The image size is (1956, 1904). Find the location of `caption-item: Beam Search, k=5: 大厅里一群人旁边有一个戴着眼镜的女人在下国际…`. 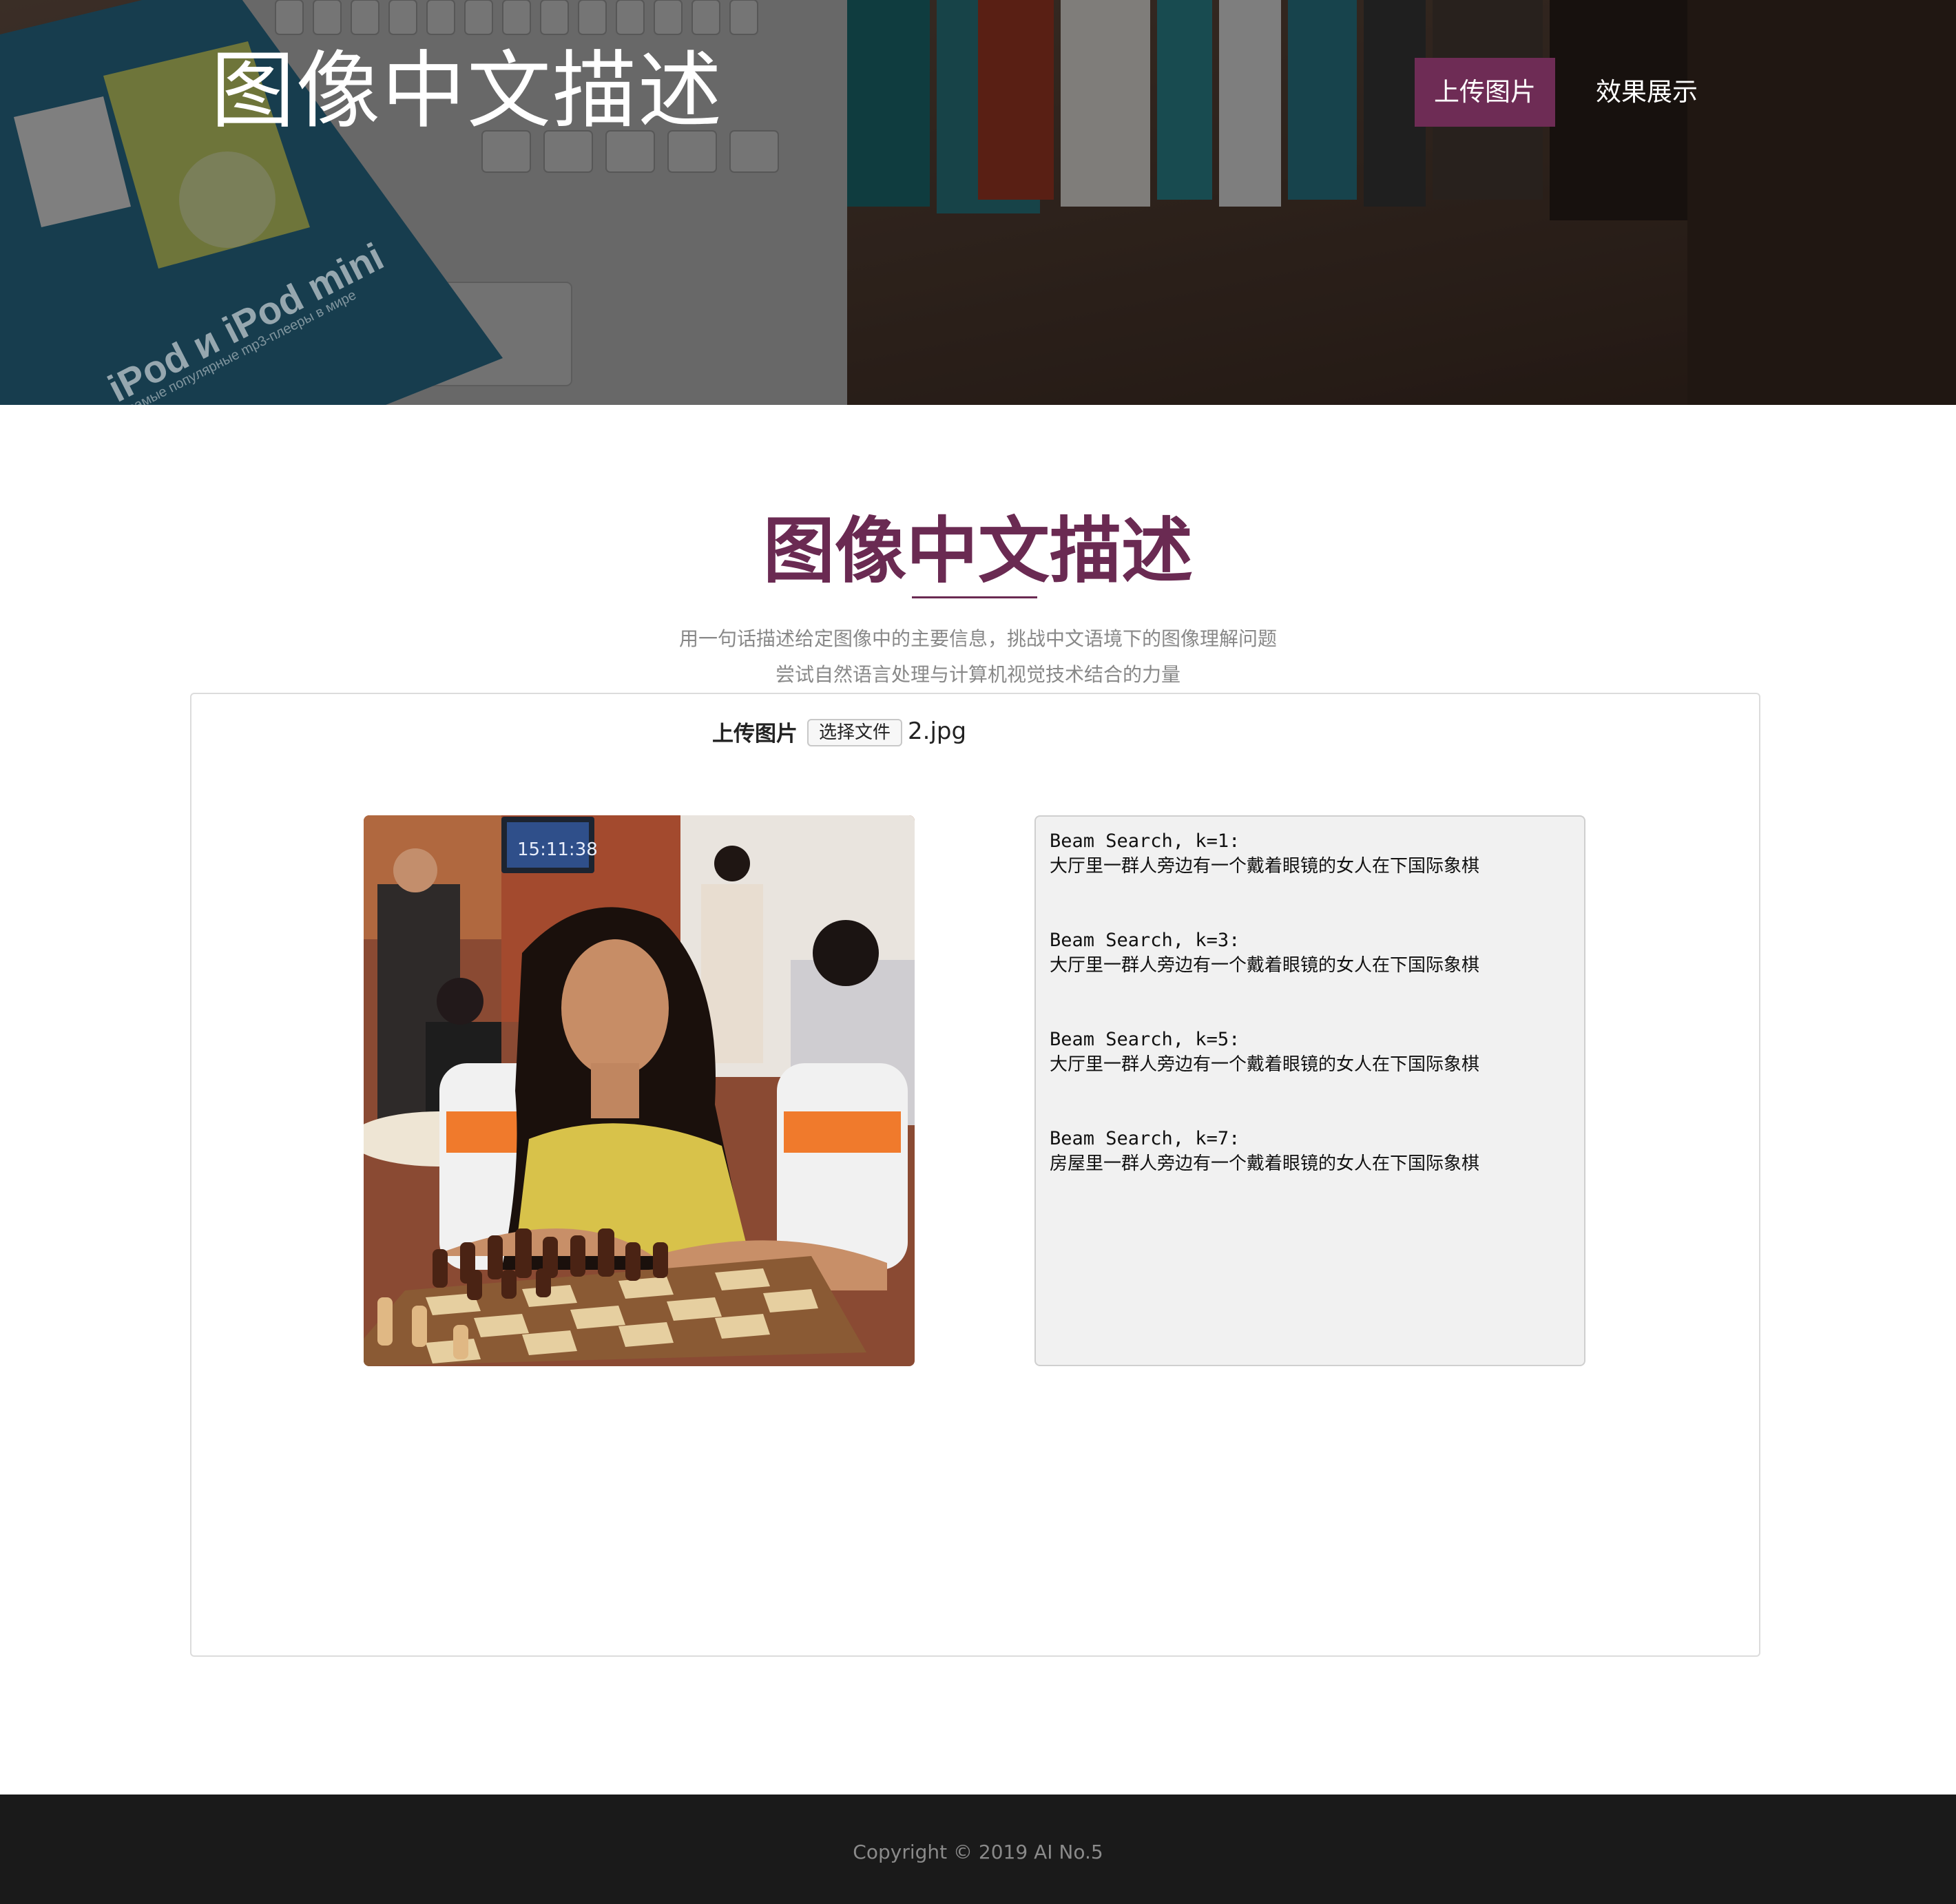

caption-item: Beam Search, k=5: 大厅里一群人旁边有一个戴着眼镜的女人在下国际… is located at coordinates (1310, 1052).